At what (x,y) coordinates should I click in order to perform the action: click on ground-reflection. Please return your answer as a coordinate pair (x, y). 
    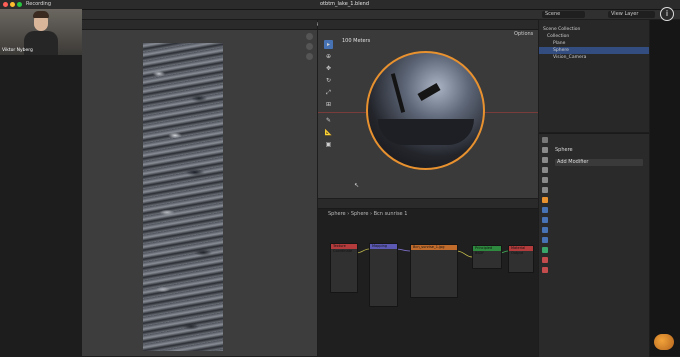
    Looking at the image, I should click on (426, 132).